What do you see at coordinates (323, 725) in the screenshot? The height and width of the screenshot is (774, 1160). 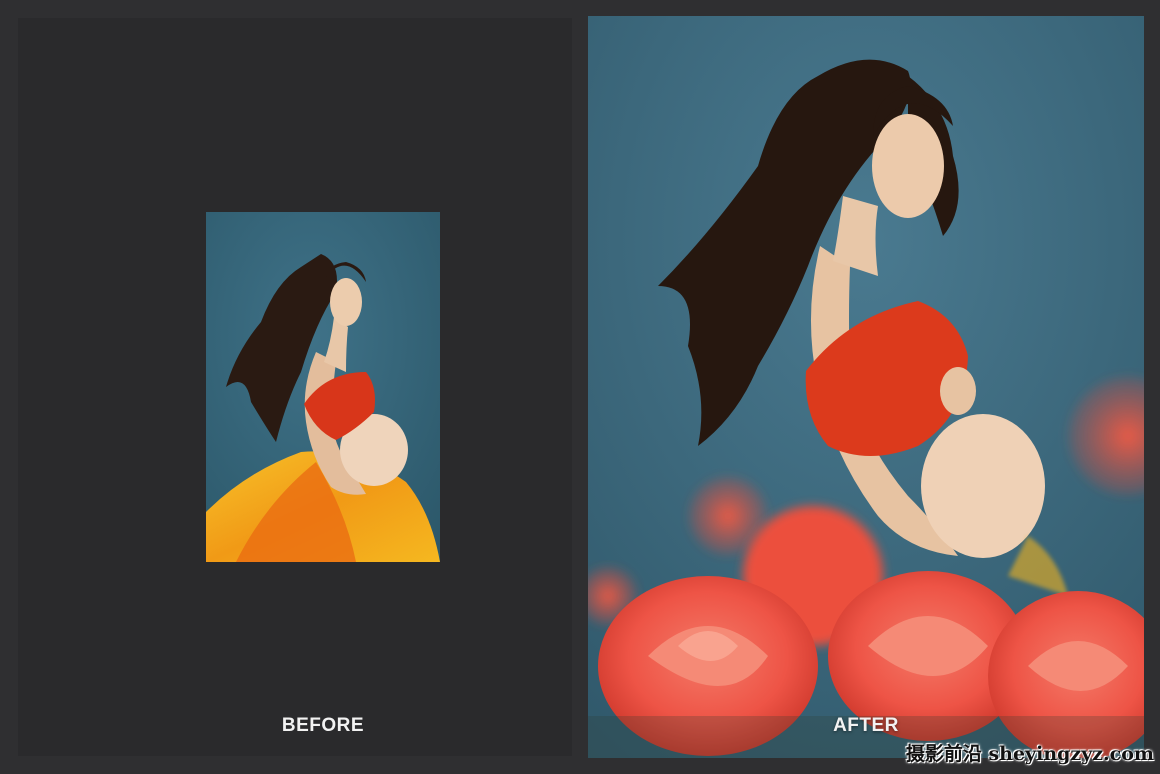 I see `before-label: BEFORE` at bounding box center [323, 725].